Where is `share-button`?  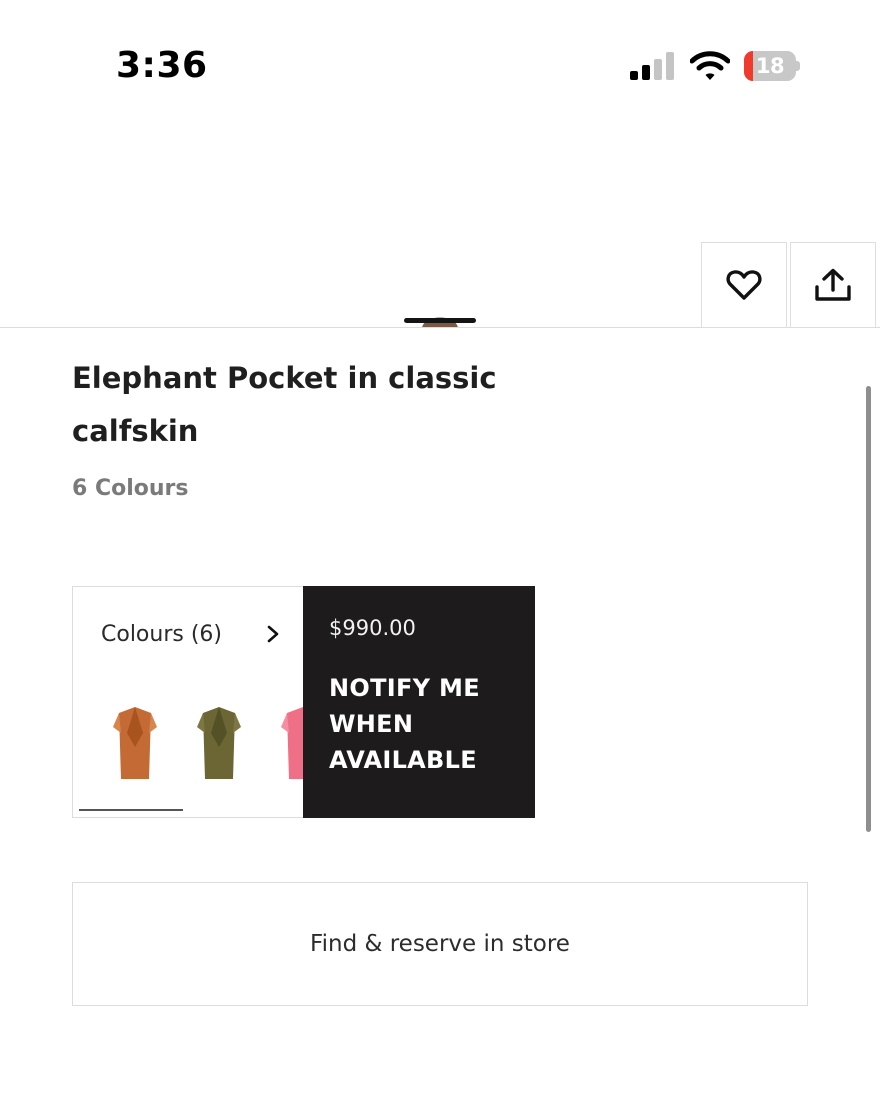 share-button is located at coordinates (833, 285).